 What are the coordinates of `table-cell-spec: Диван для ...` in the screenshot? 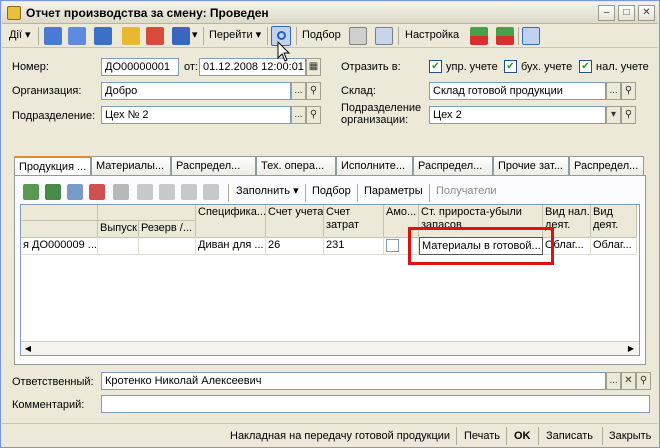 It's located at (231, 246).